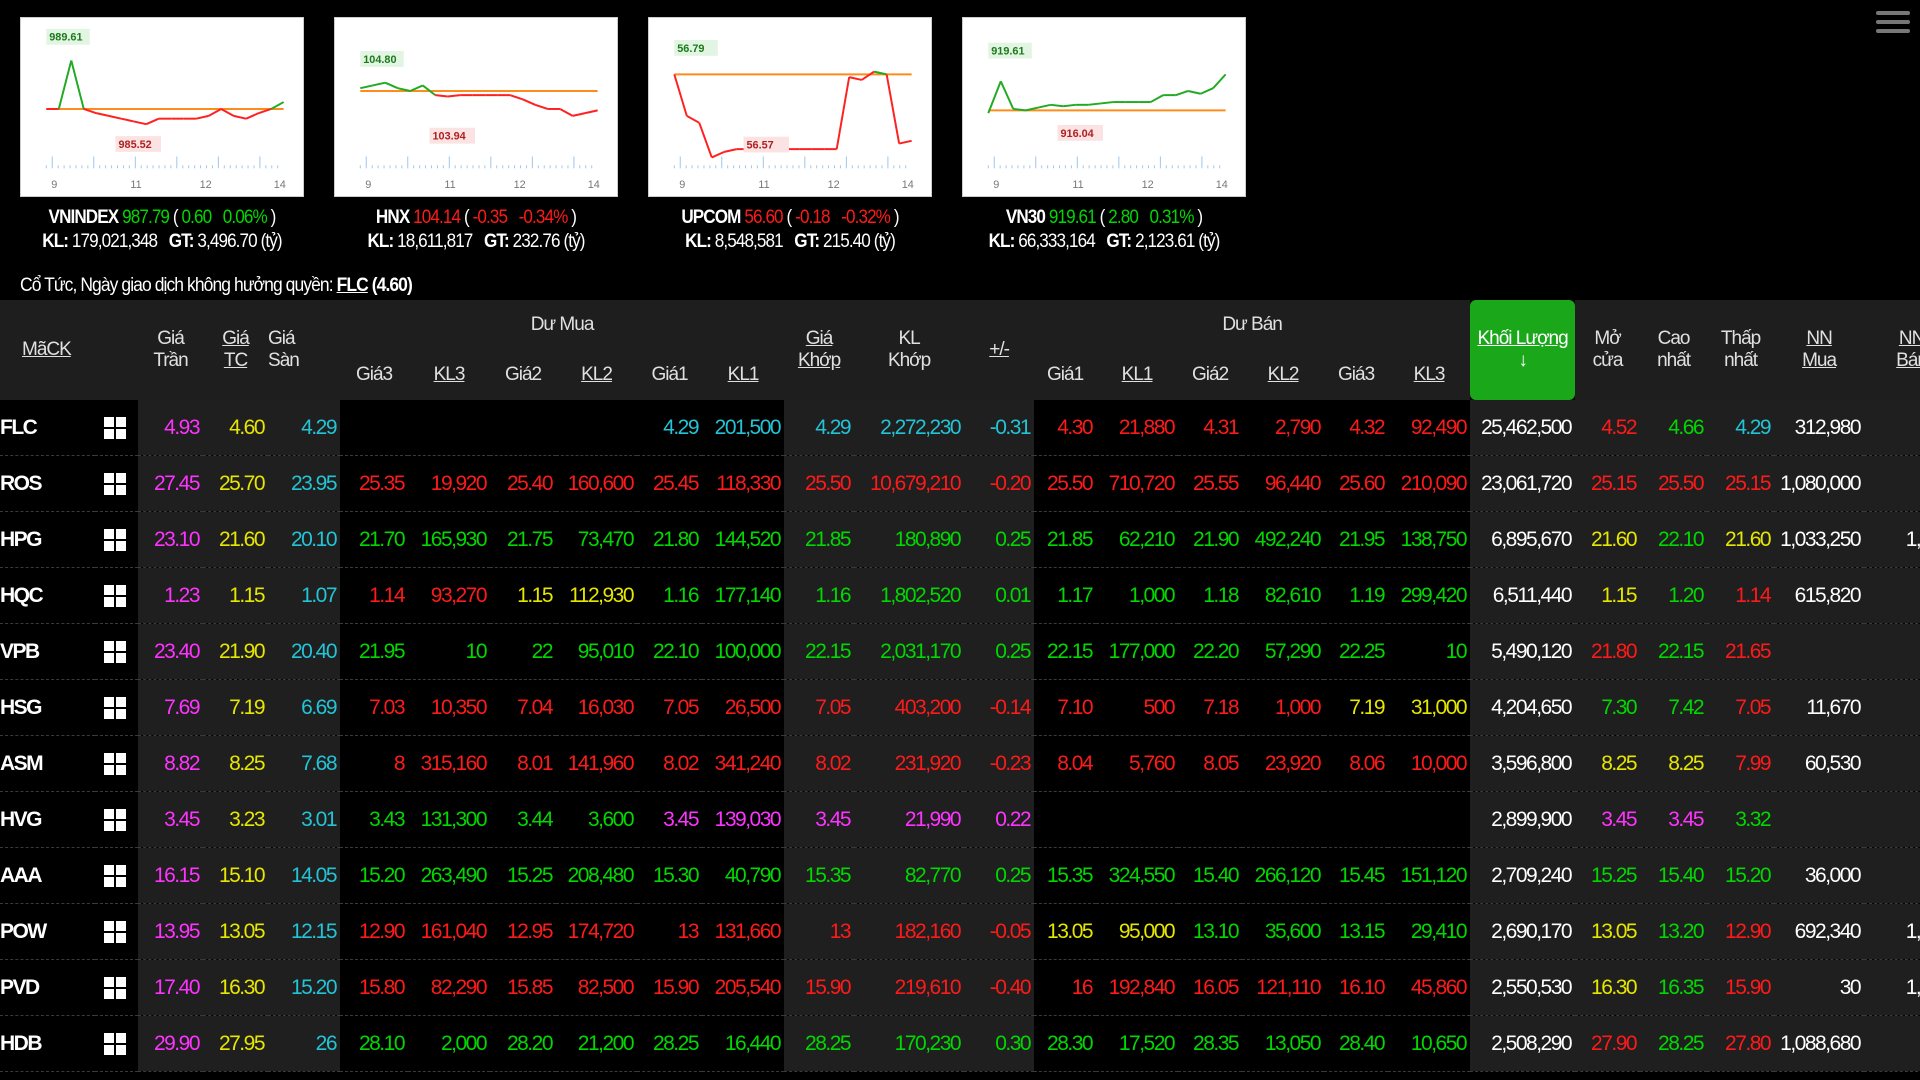 The image size is (1920, 1080). What do you see at coordinates (47, 763) in the screenshot?
I see `stock-symbol: ASM` at bounding box center [47, 763].